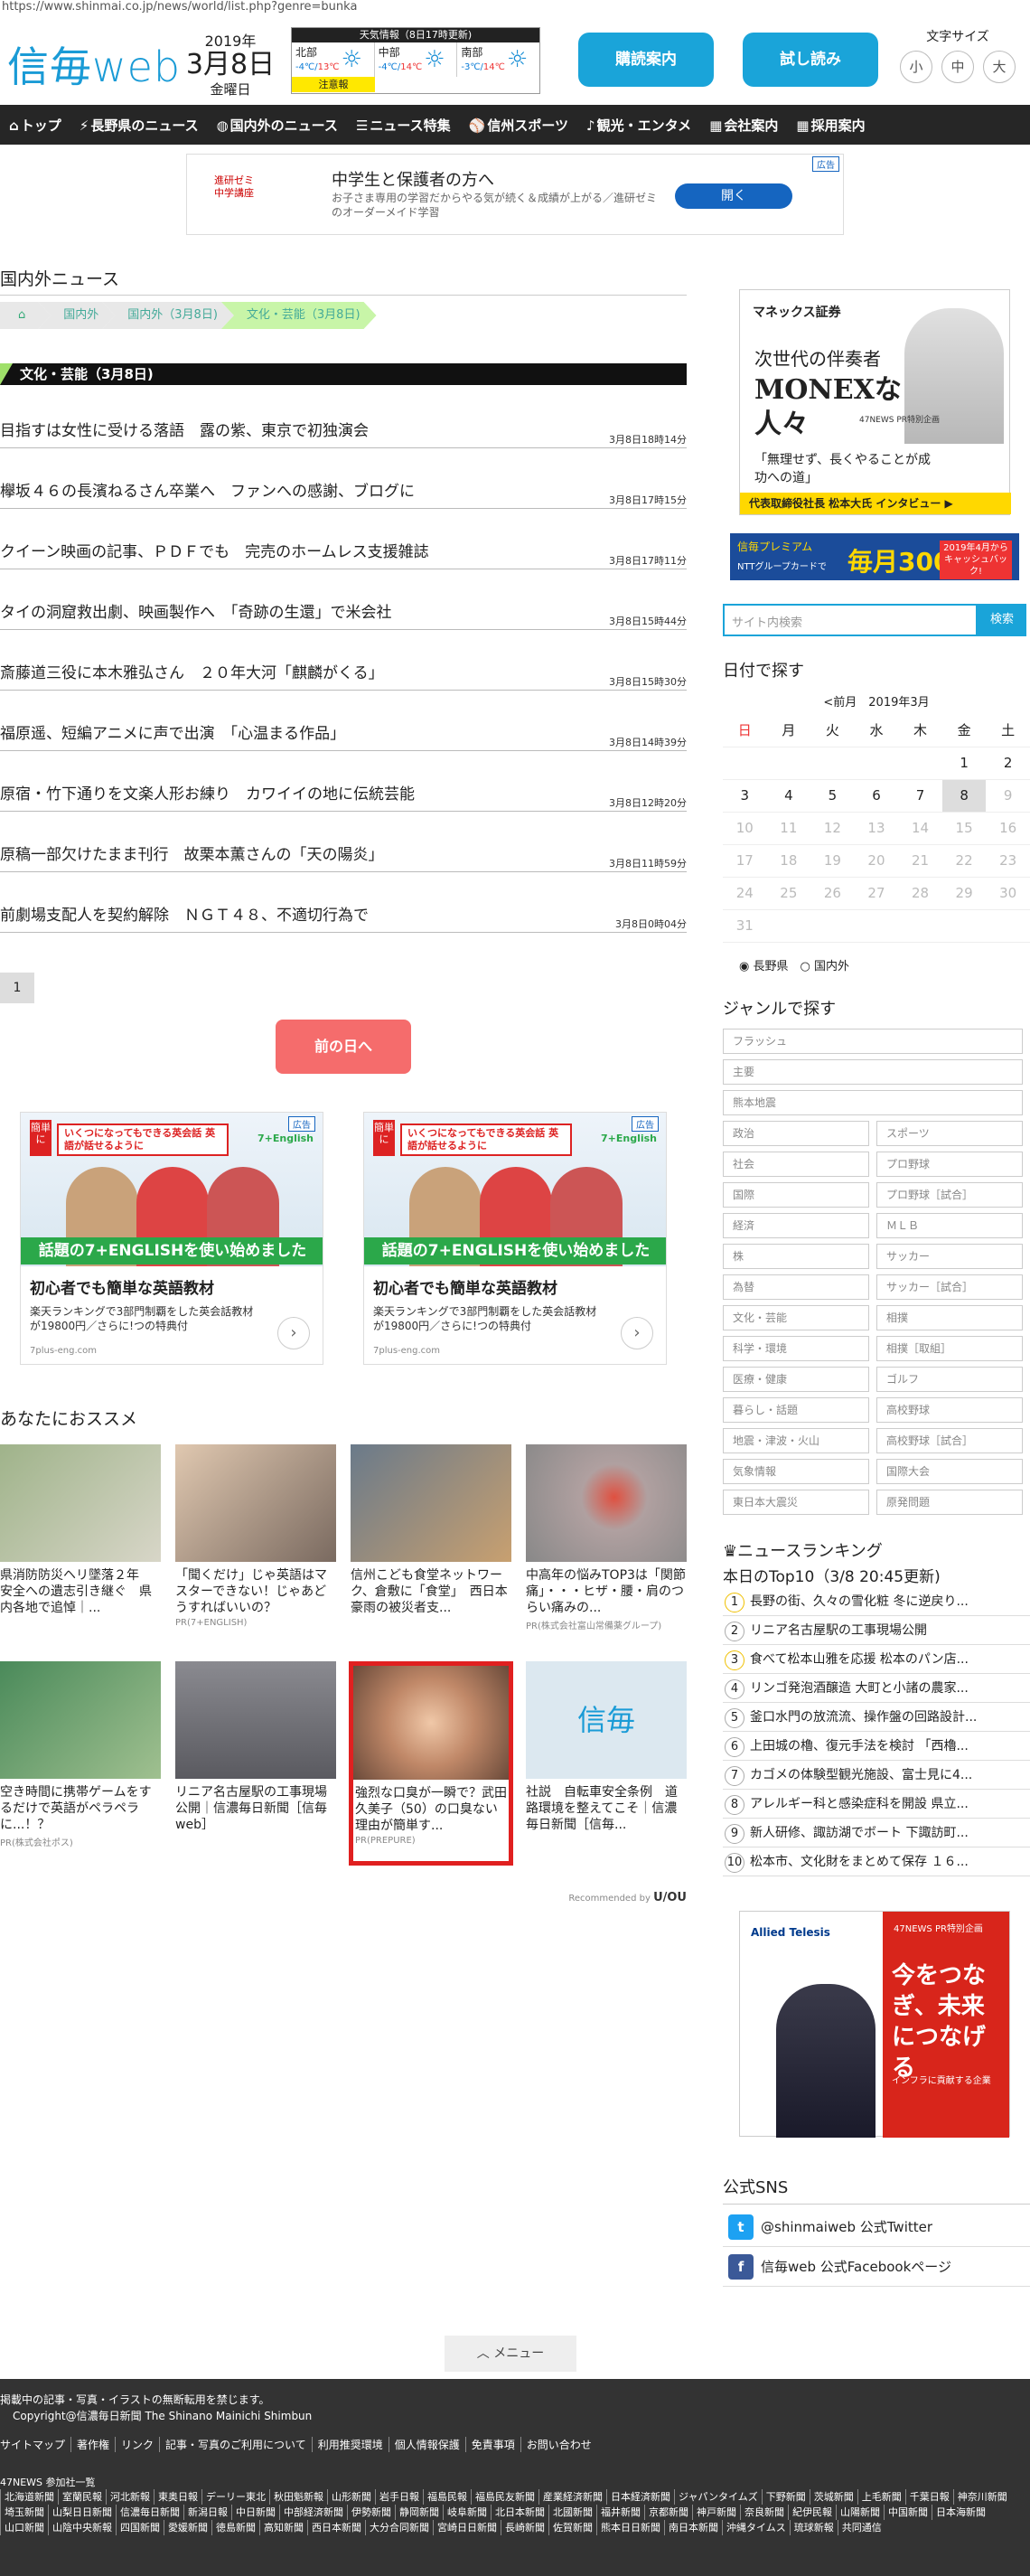  What do you see at coordinates (343, 1047) in the screenshot?
I see `prev-day-button: 前の日へ` at bounding box center [343, 1047].